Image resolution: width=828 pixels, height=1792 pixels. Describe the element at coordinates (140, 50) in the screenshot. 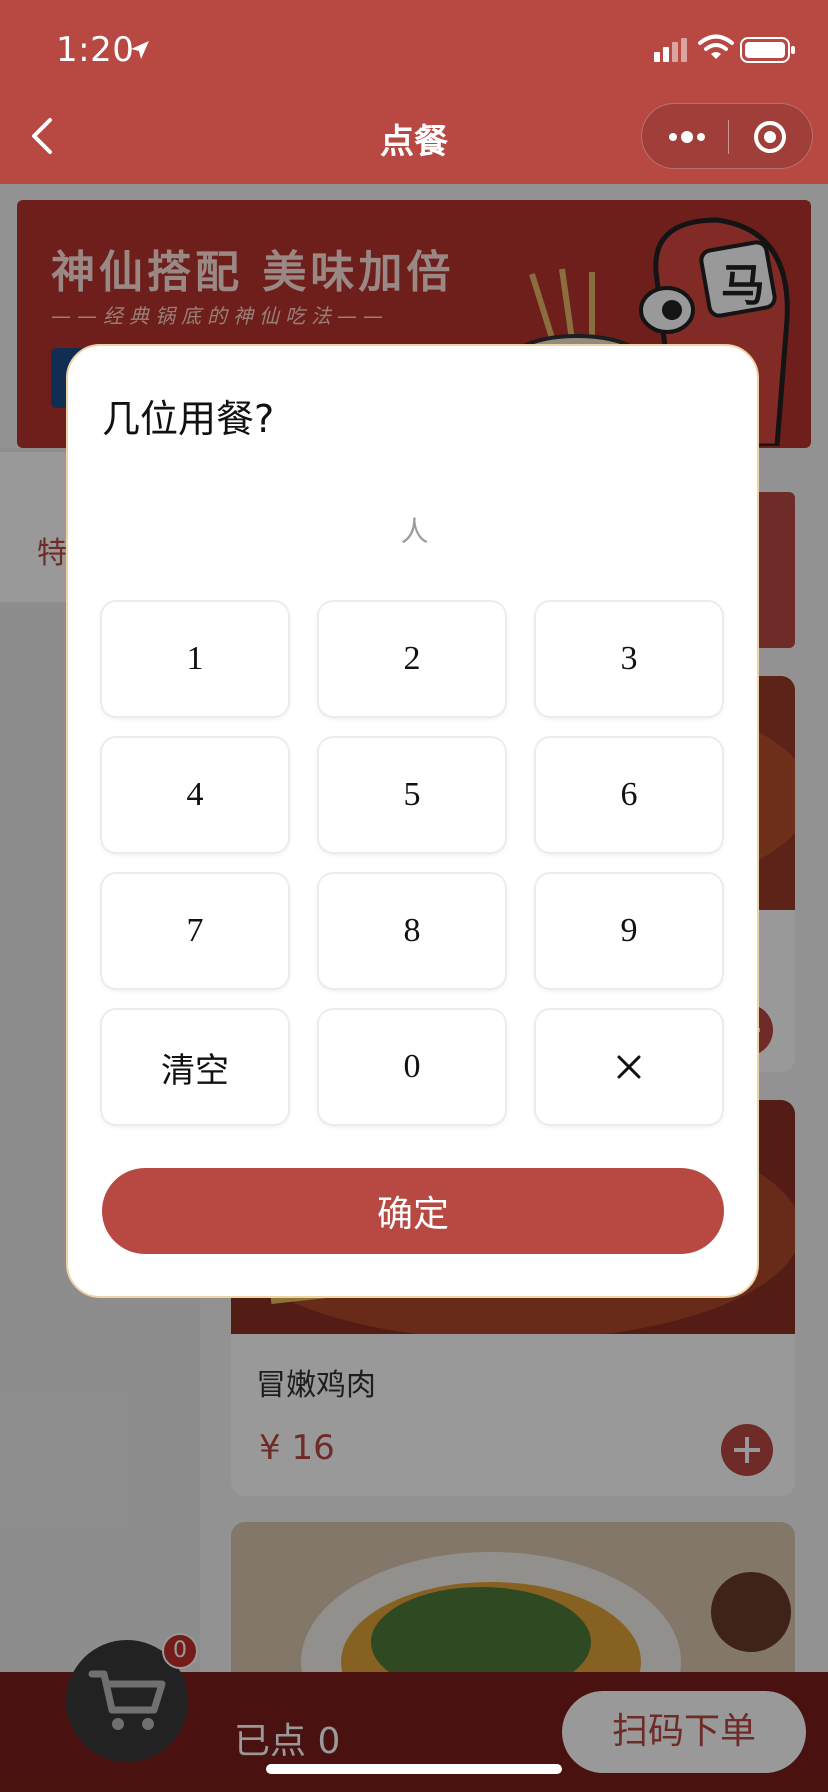

I see `location-arrow-icon` at that location.